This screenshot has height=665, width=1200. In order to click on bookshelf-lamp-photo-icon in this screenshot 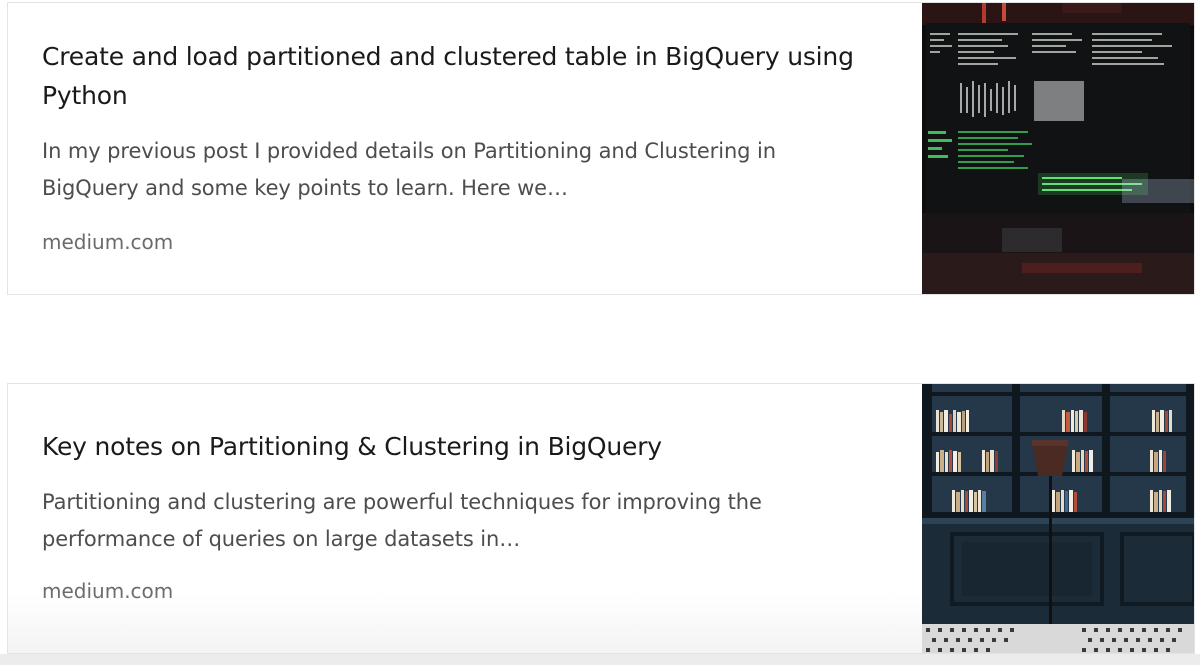, I will do `click(1058, 518)`.